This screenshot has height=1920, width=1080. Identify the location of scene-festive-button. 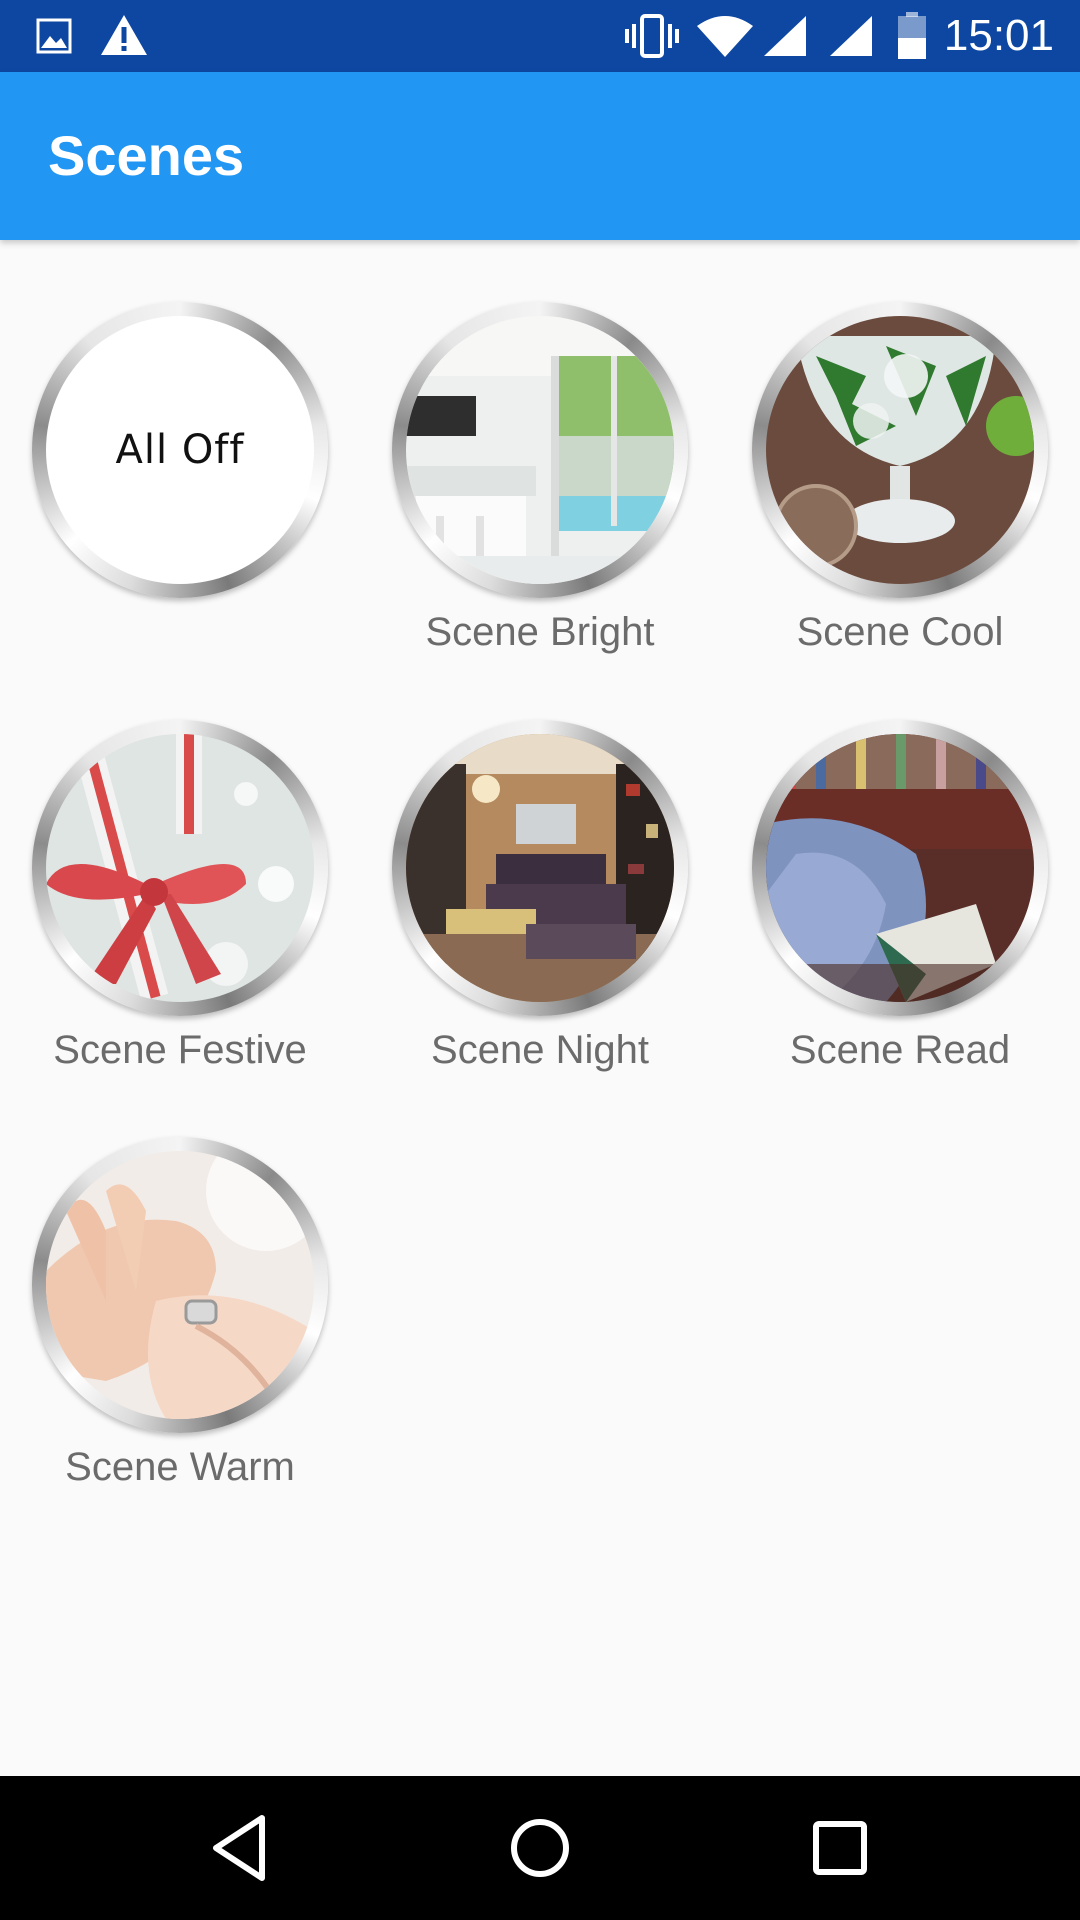
(180, 868).